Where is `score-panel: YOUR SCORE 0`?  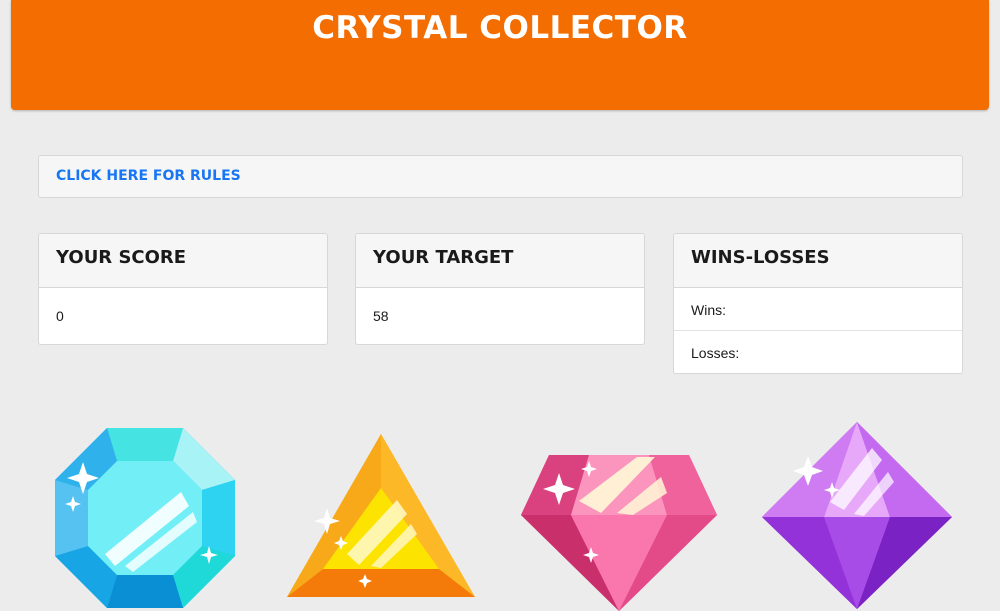 score-panel: YOUR SCORE 0 is located at coordinates (183, 289).